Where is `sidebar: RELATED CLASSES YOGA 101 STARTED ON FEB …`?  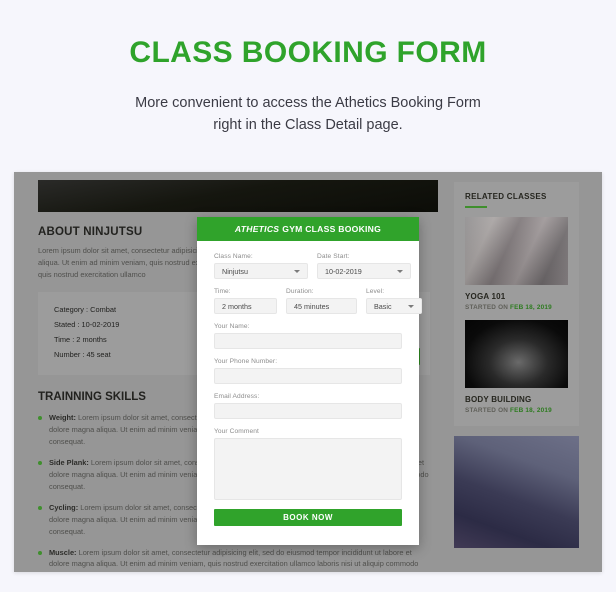 sidebar: RELATED CLASSES YOGA 101 STARTED ON FEB … is located at coordinates (516, 365).